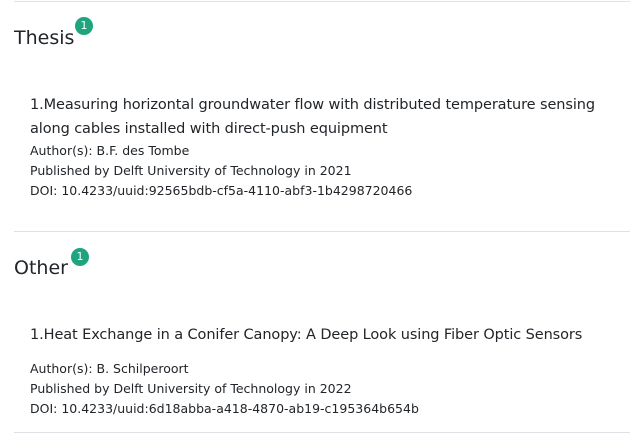 This screenshot has height=441, width=630. I want to click on section-title-thesis: Thesis, so click(44, 38).